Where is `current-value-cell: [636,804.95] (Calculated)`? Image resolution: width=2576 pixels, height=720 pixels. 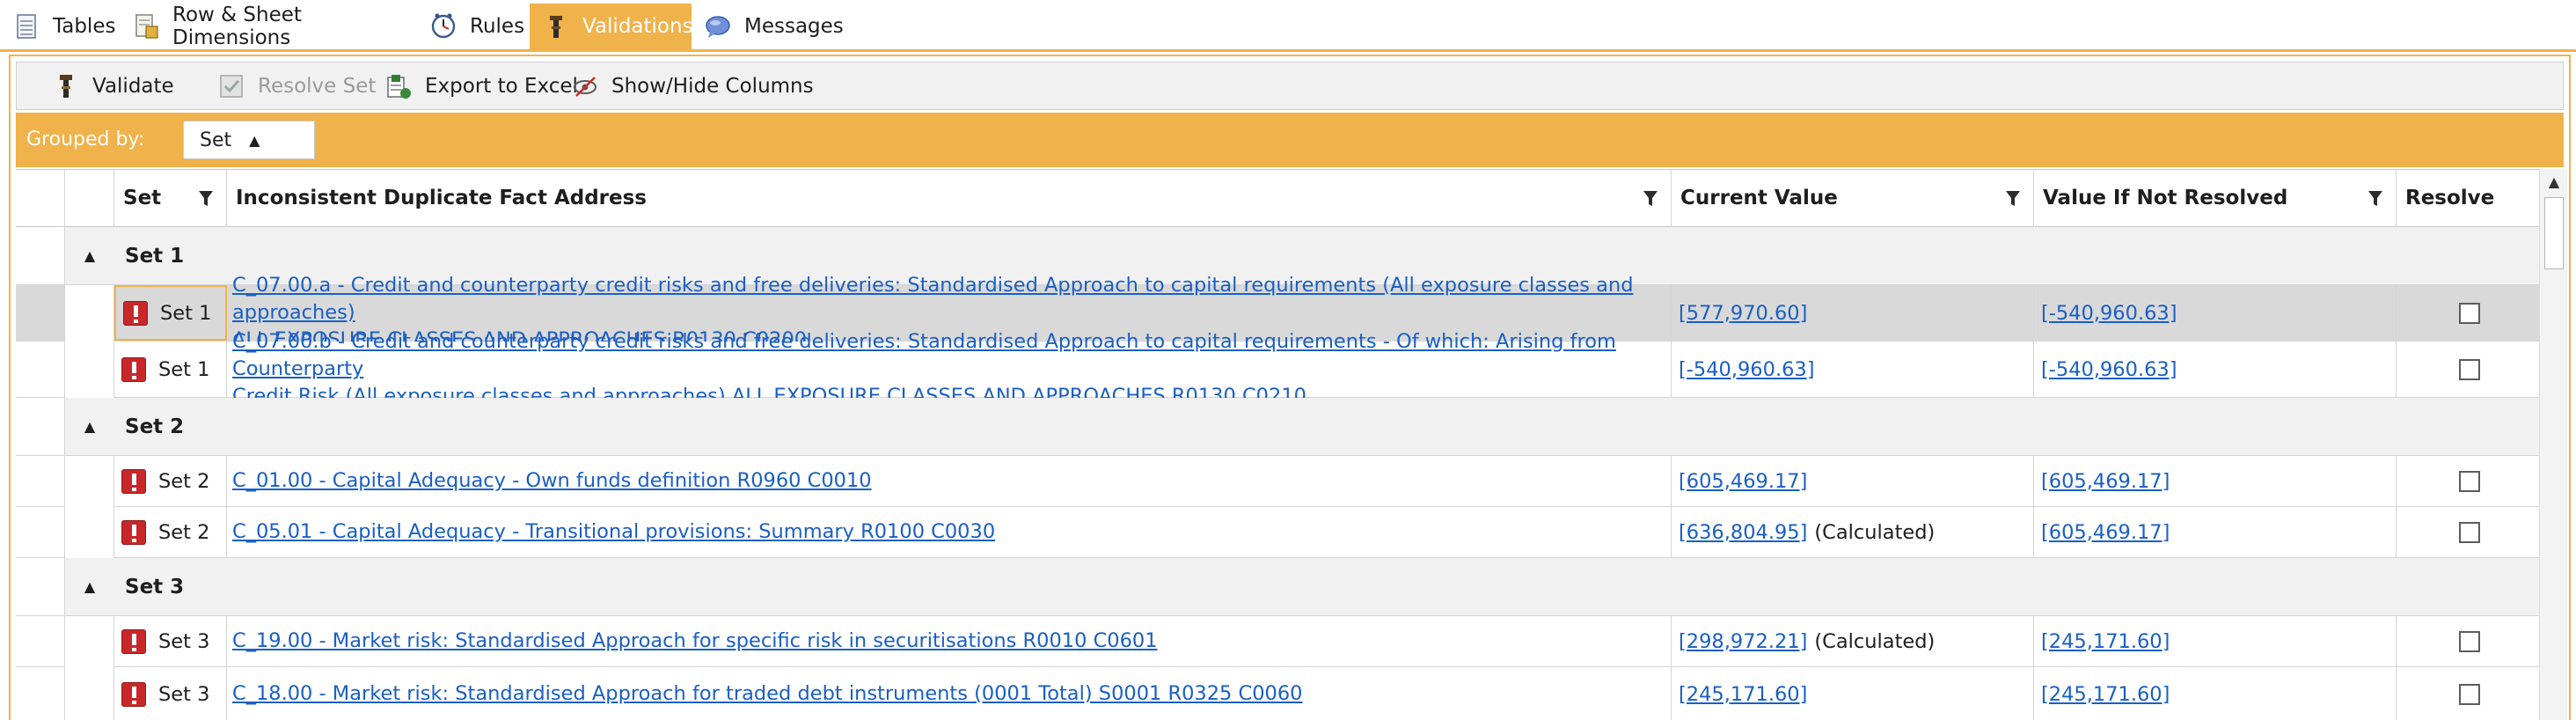 current-value-cell: [636,804.95] (Calculated) is located at coordinates (1853, 532).